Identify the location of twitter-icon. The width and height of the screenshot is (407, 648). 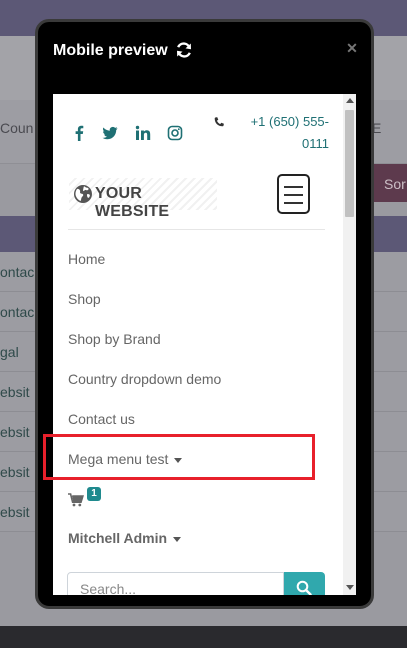
(110, 133).